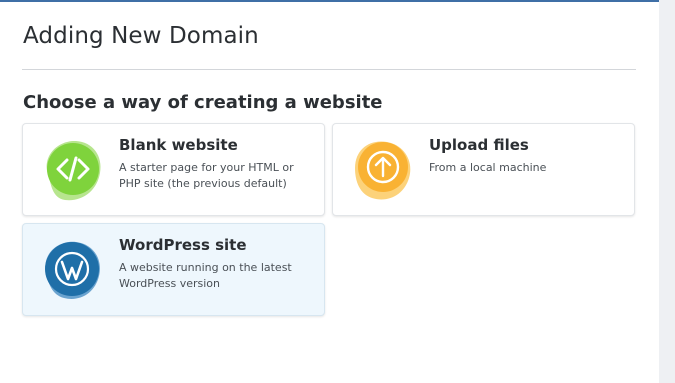 The image size is (675, 383). What do you see at coordinates (72, 270) in the screenshot?
I see `wordpress-icon` at bounding box center [72, 270].